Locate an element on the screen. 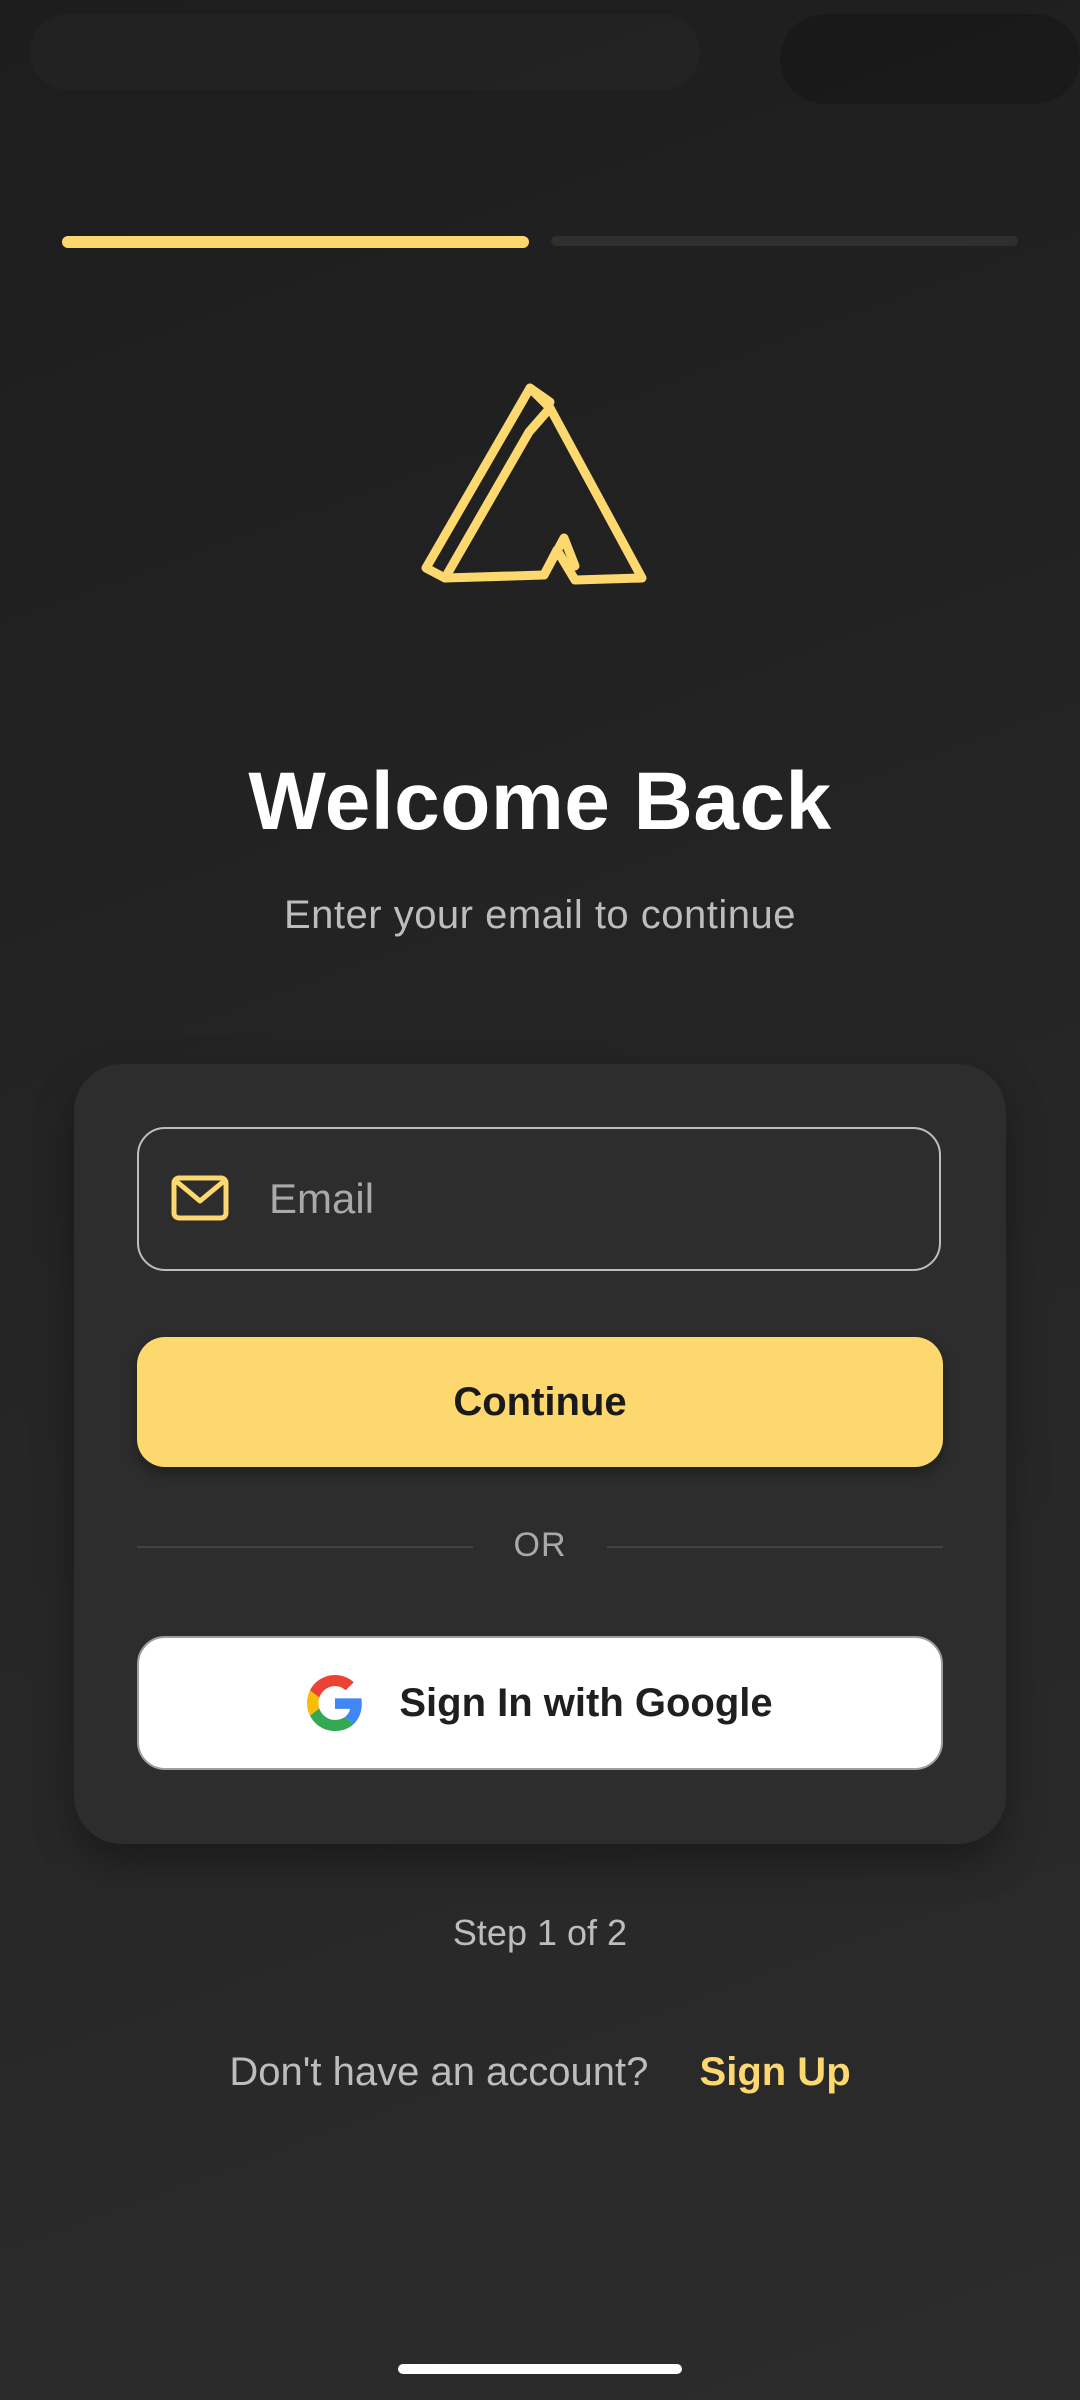 The height and width of the screenshot is (2400, 1080). step-progress-bar is located at coordinates (540, 242).